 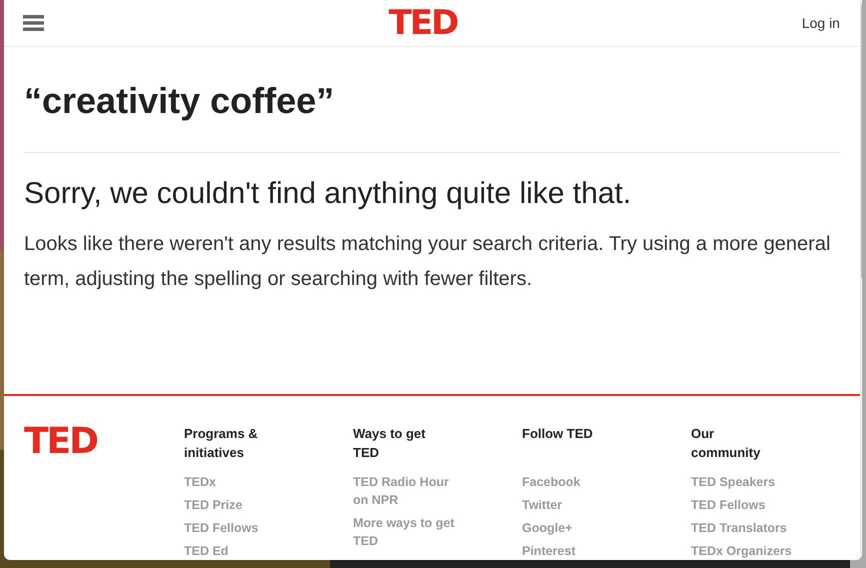 I want to click on footer-link: TED Prize, so click(x=240, y=505).